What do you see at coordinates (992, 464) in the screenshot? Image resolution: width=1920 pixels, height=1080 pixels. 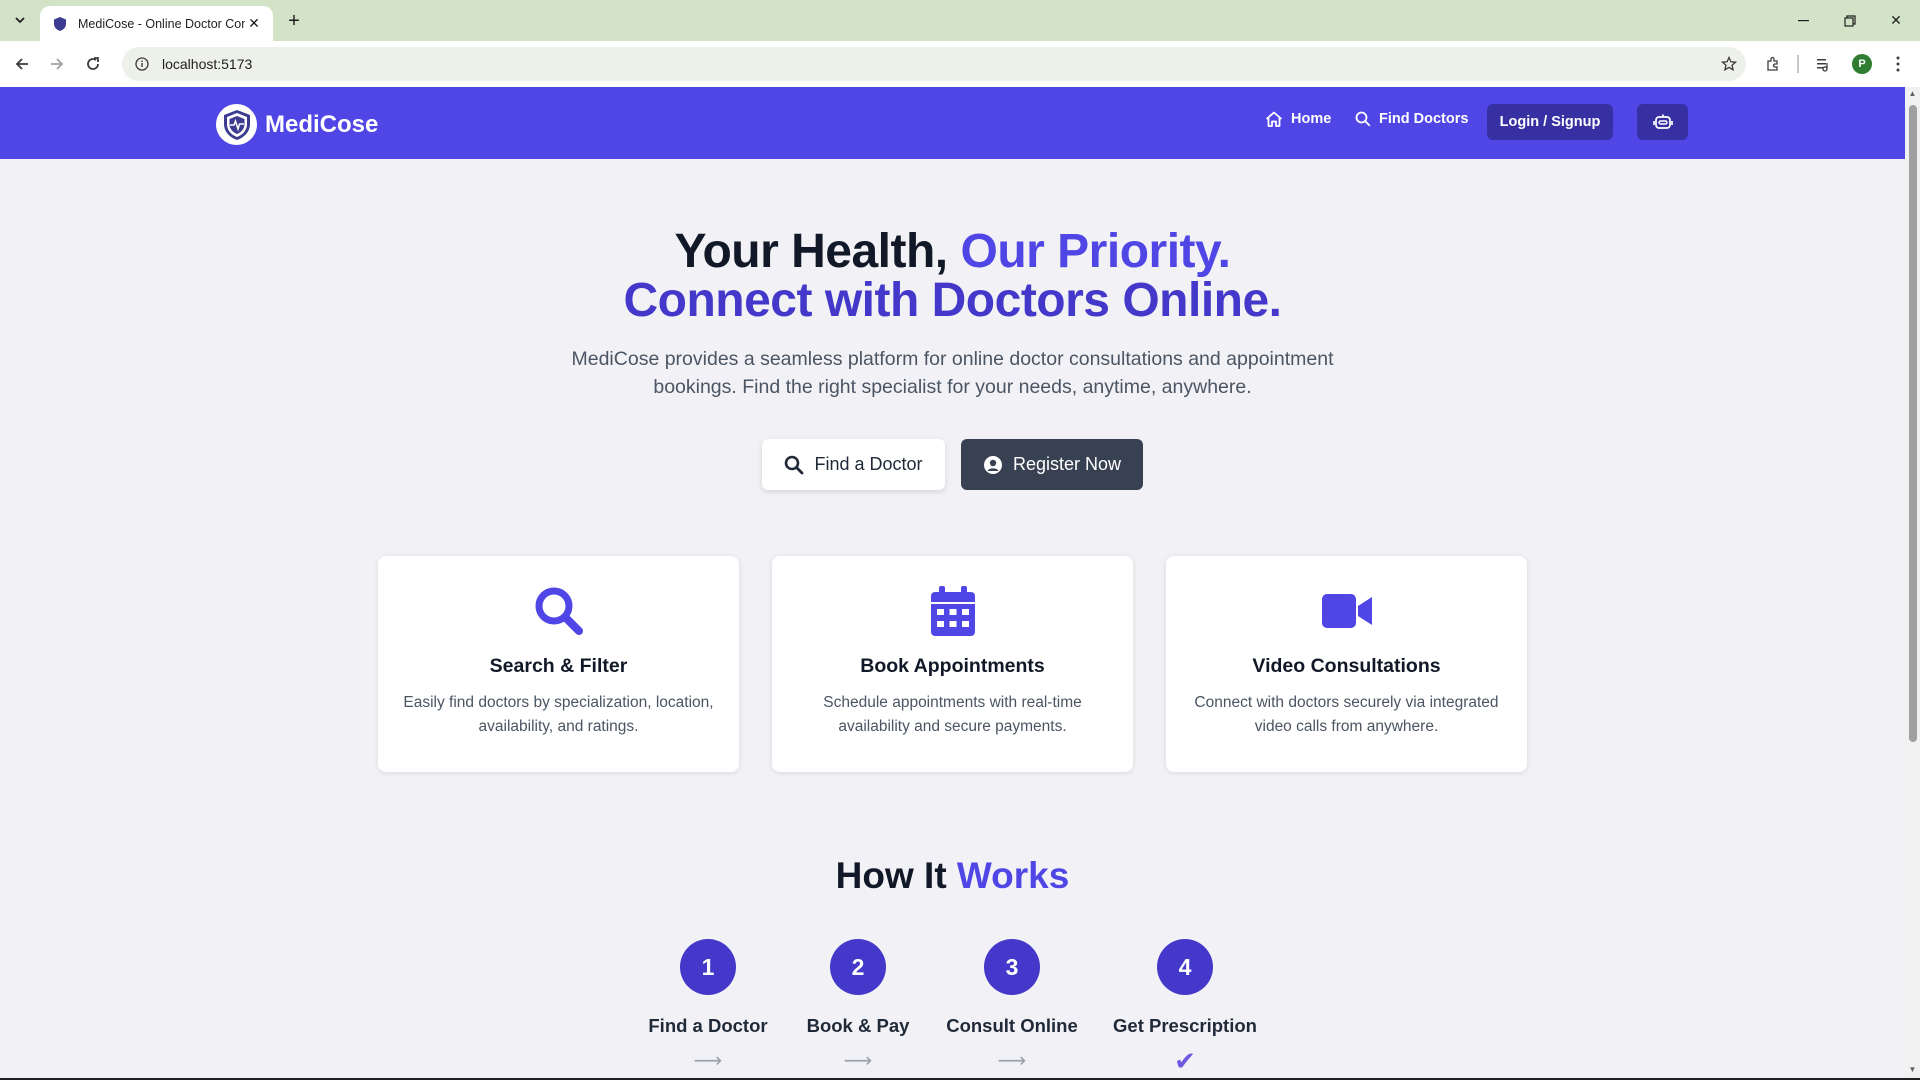 I see `user-circle-icon` at bounding box center [992, 464].